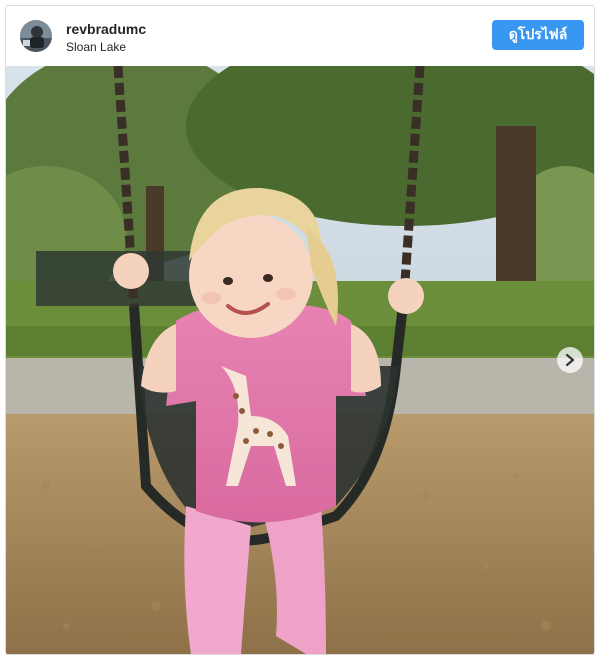 This screenshot has width=598, height=657. Describe the element at coordinates (538, 35) in the screenshot. I see `view-profile-button: ดูโปรไฟล์` at that location.